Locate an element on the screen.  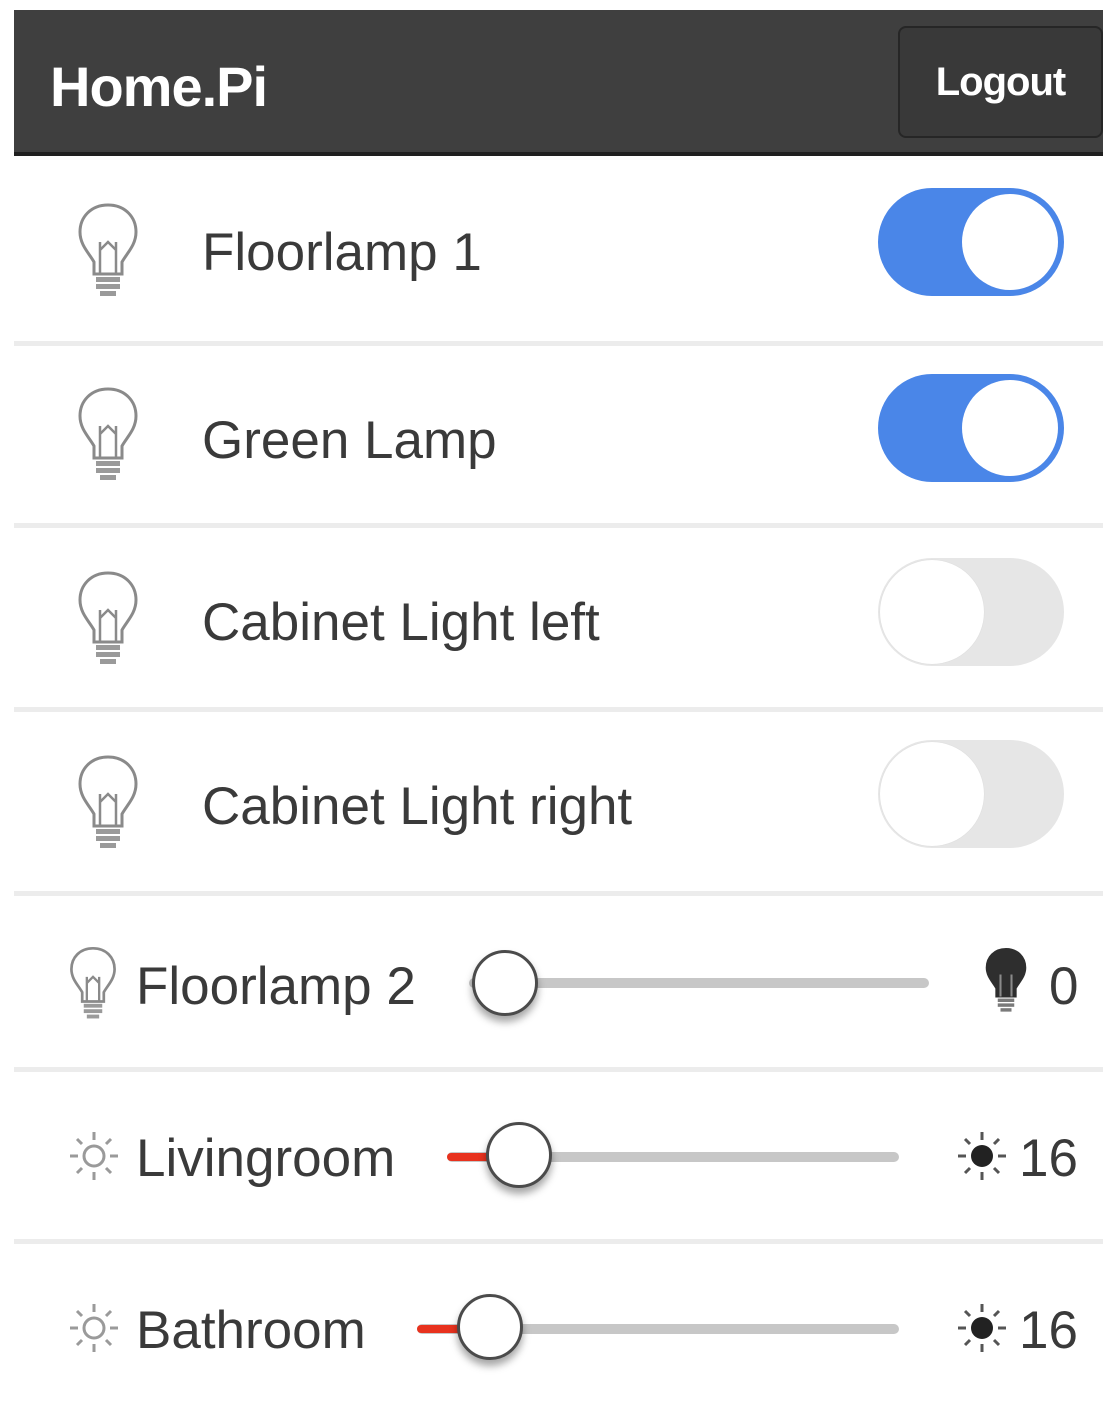
app-title: Home.Pi is located at coordinates (159, 86).